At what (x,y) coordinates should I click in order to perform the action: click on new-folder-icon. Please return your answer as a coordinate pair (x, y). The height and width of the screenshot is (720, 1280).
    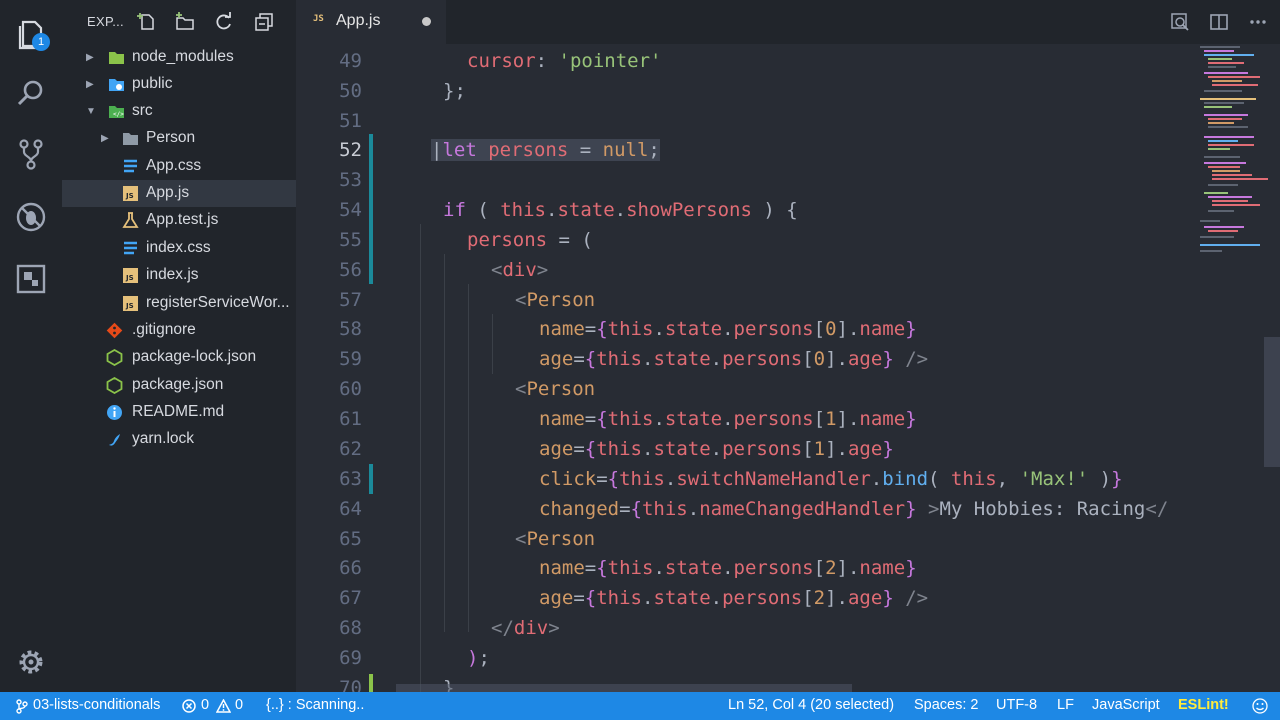
    Looking at the image, I should click on (185, 22).